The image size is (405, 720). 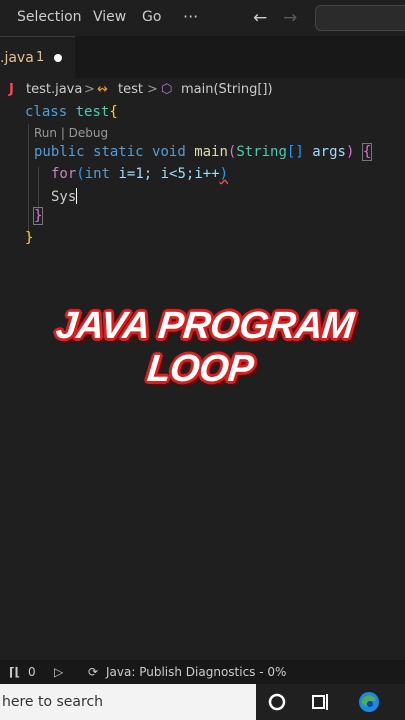 I want to click on loop-expression: i=1; i<5;i++, so click(x=169, y=174).